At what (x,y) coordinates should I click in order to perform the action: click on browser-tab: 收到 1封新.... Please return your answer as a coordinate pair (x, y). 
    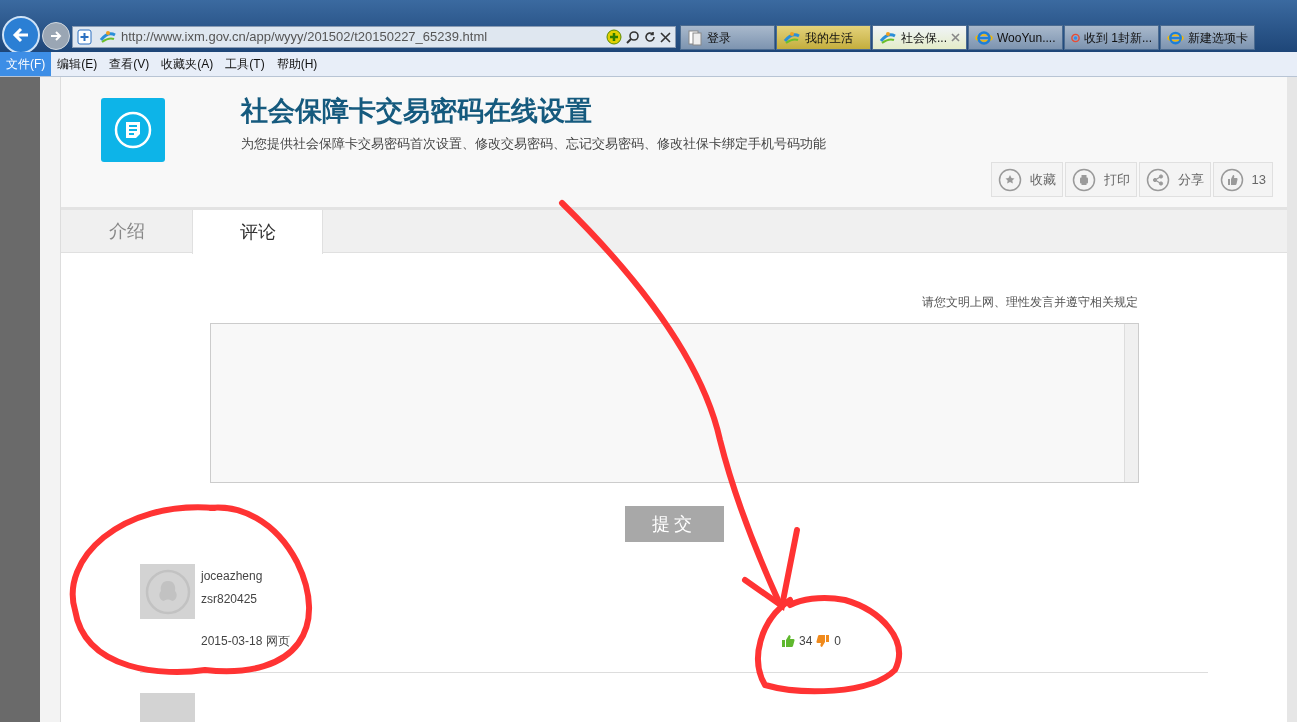
    Looking at the image, I should click on (1111, 37).